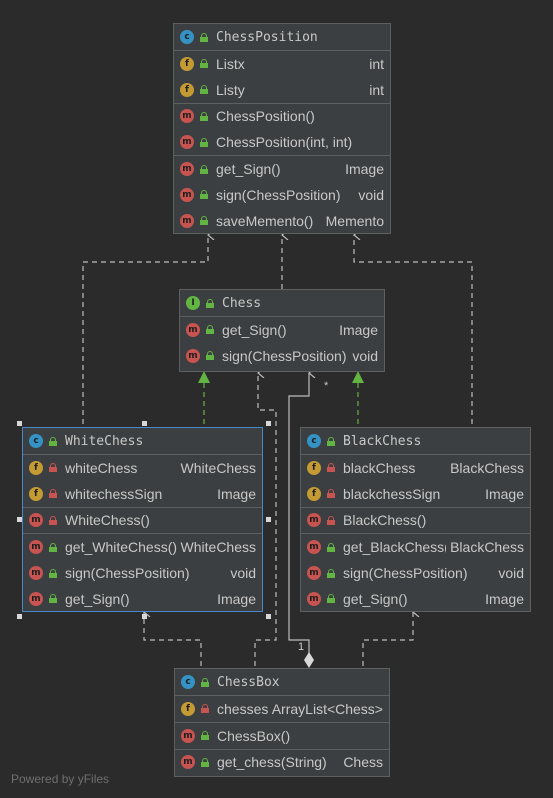 The height and width of the screenshot is (798, 553). What do you see at coordinates (268, 519) in the screenshot?
I see `resize-handle-e` at bounding box center [268, 519].